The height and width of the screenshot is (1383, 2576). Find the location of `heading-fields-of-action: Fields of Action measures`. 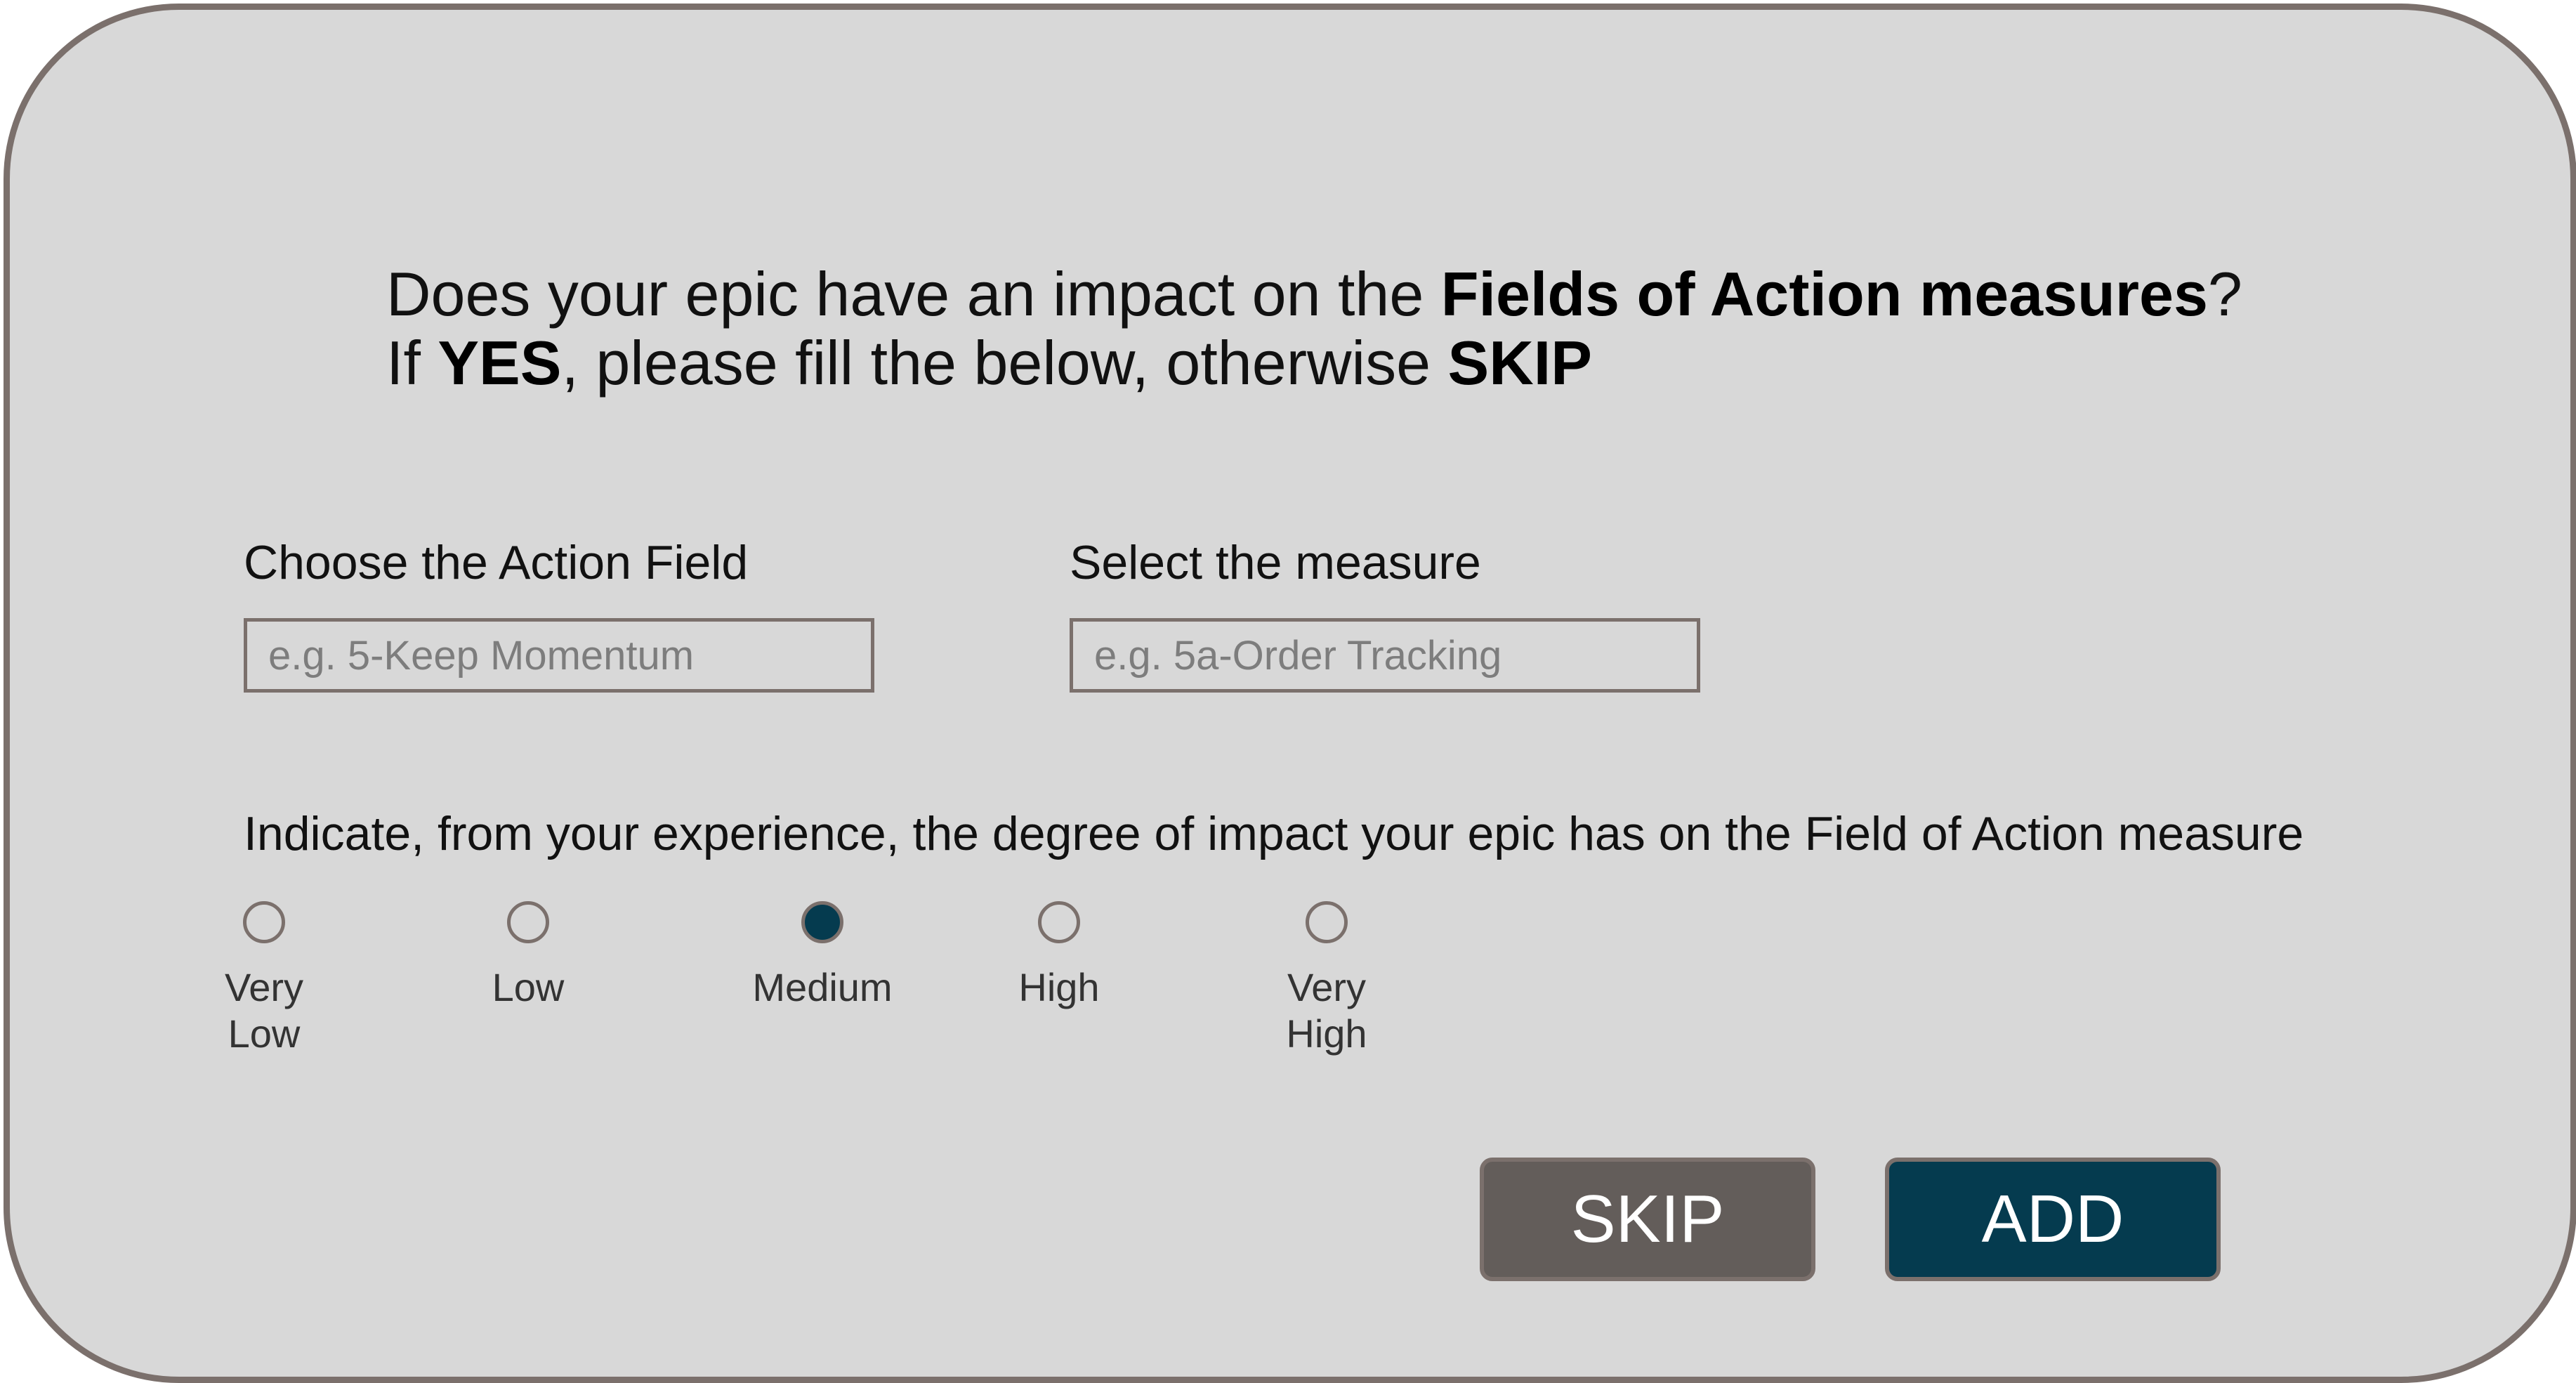

heading-fields-of-action: Fields of Action measures is located at coordinates (1824, 294).